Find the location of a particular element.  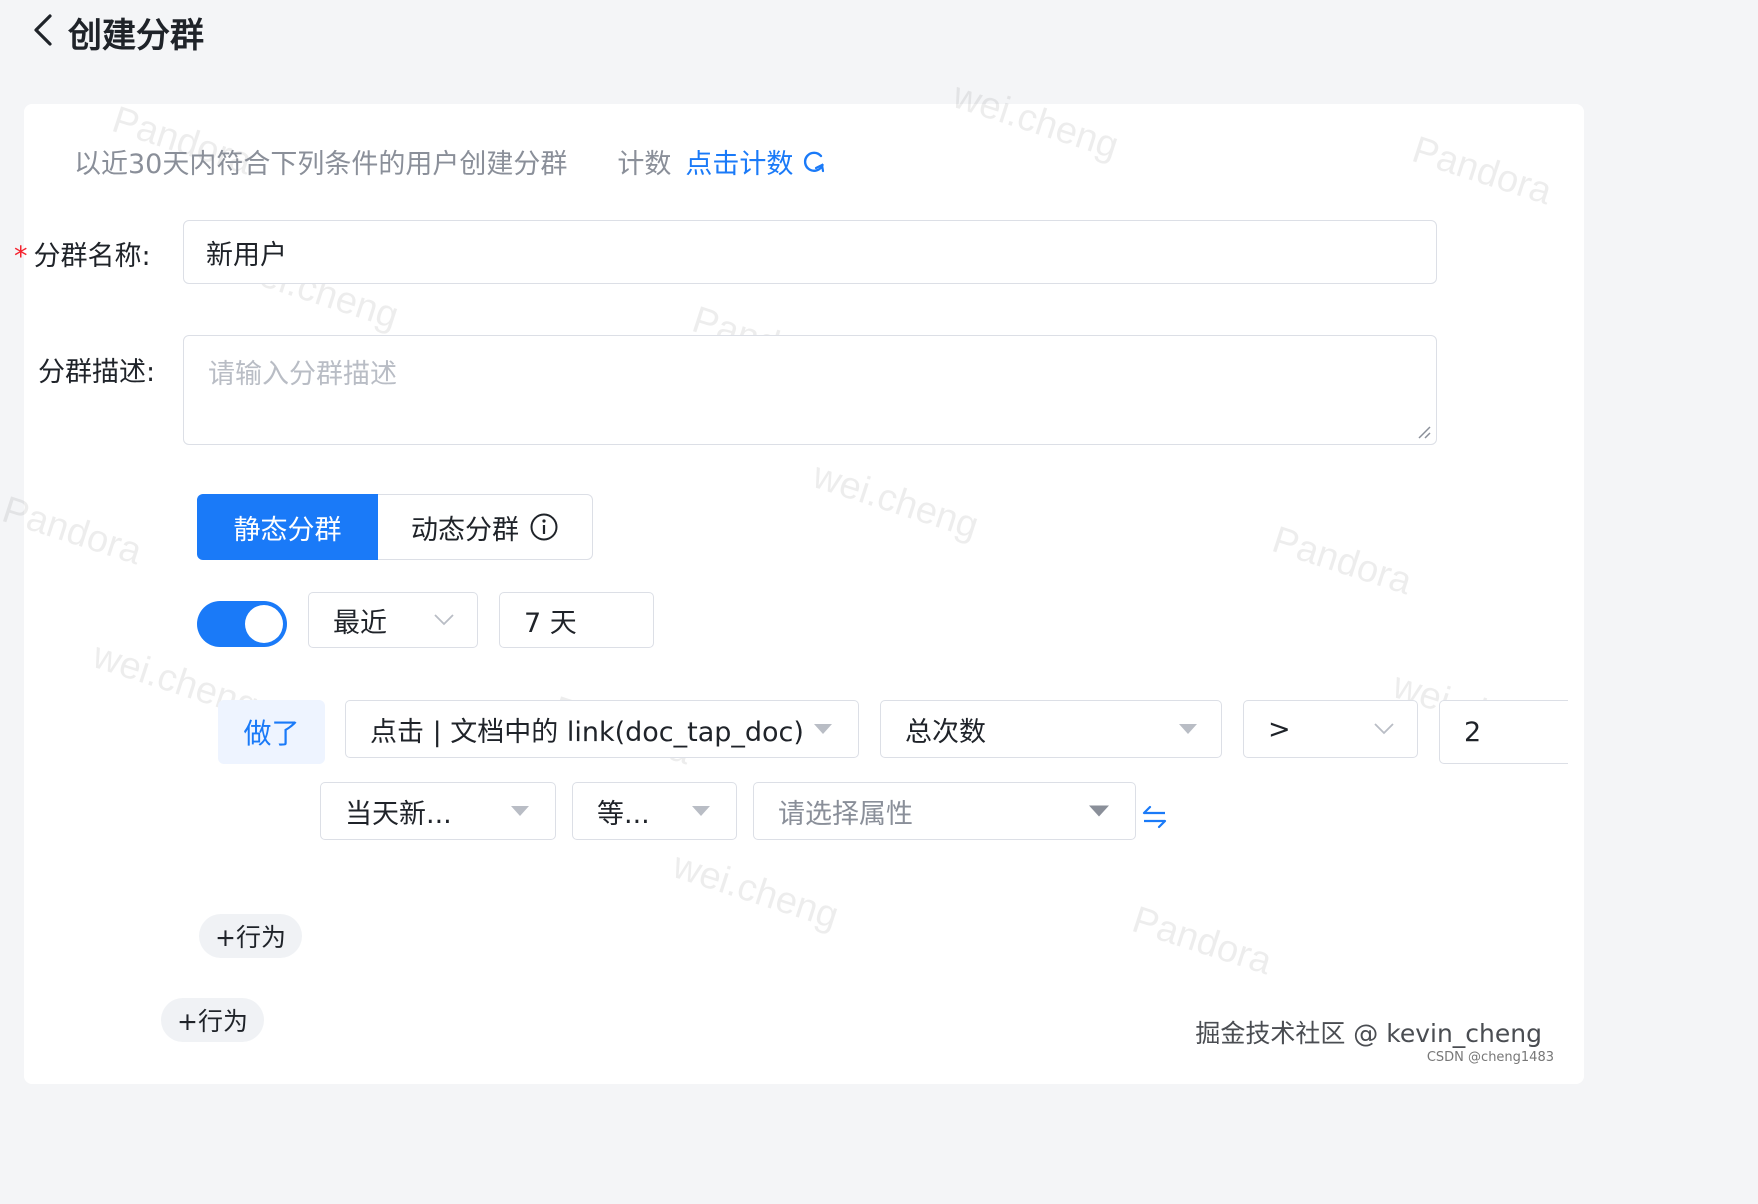

time-filter-toggle is located at coordinates (242, 624).